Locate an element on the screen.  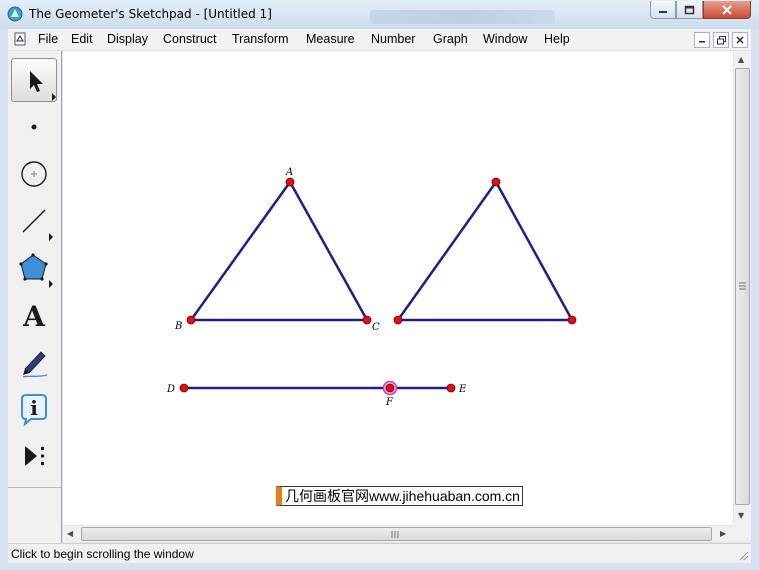
straightedge-tool is located at coordinates (34, 221).